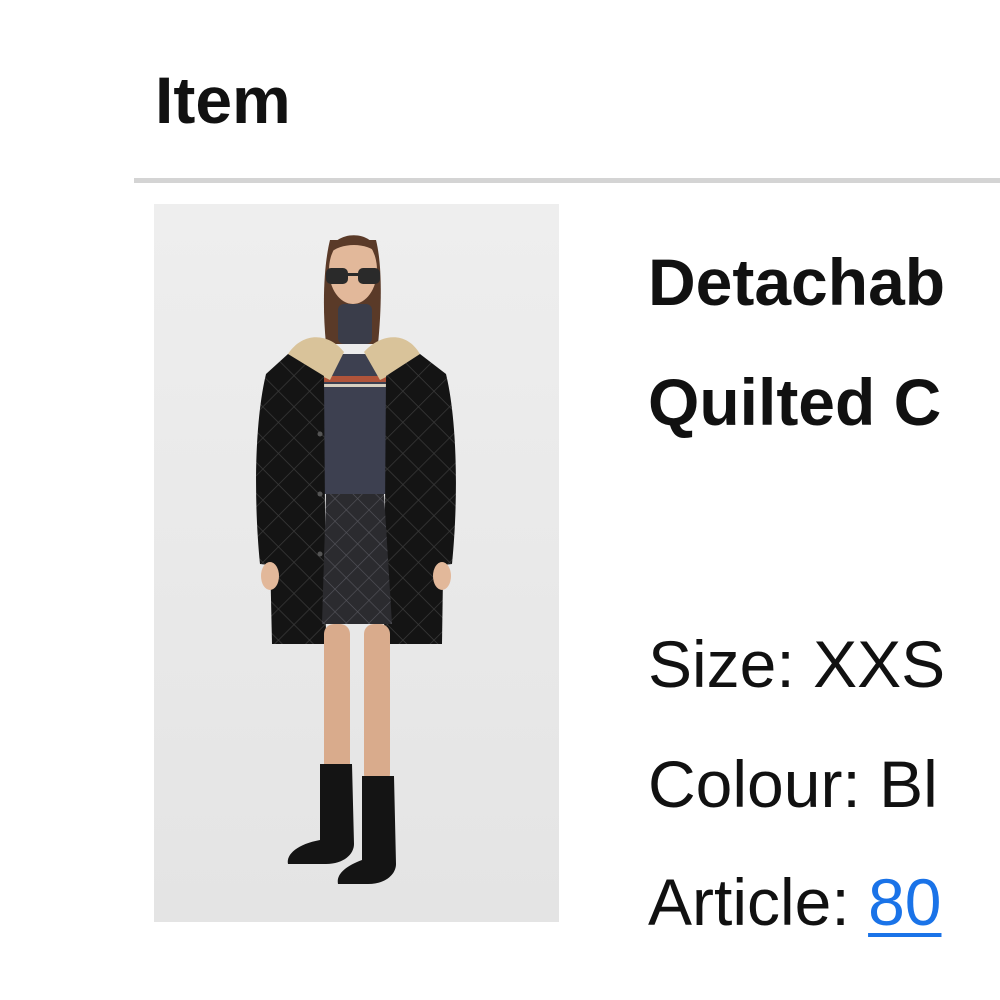  I want to click on colour-label: Colour:, so click(754, 784).